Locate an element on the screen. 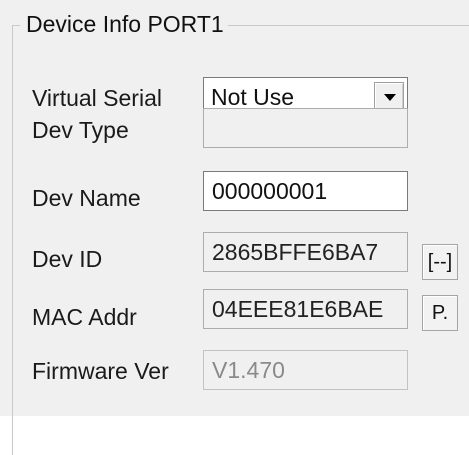 The width and height of the screenshot is (469, 455). firmware-ver-field: V1.470 is located at coordinates (305, 370).